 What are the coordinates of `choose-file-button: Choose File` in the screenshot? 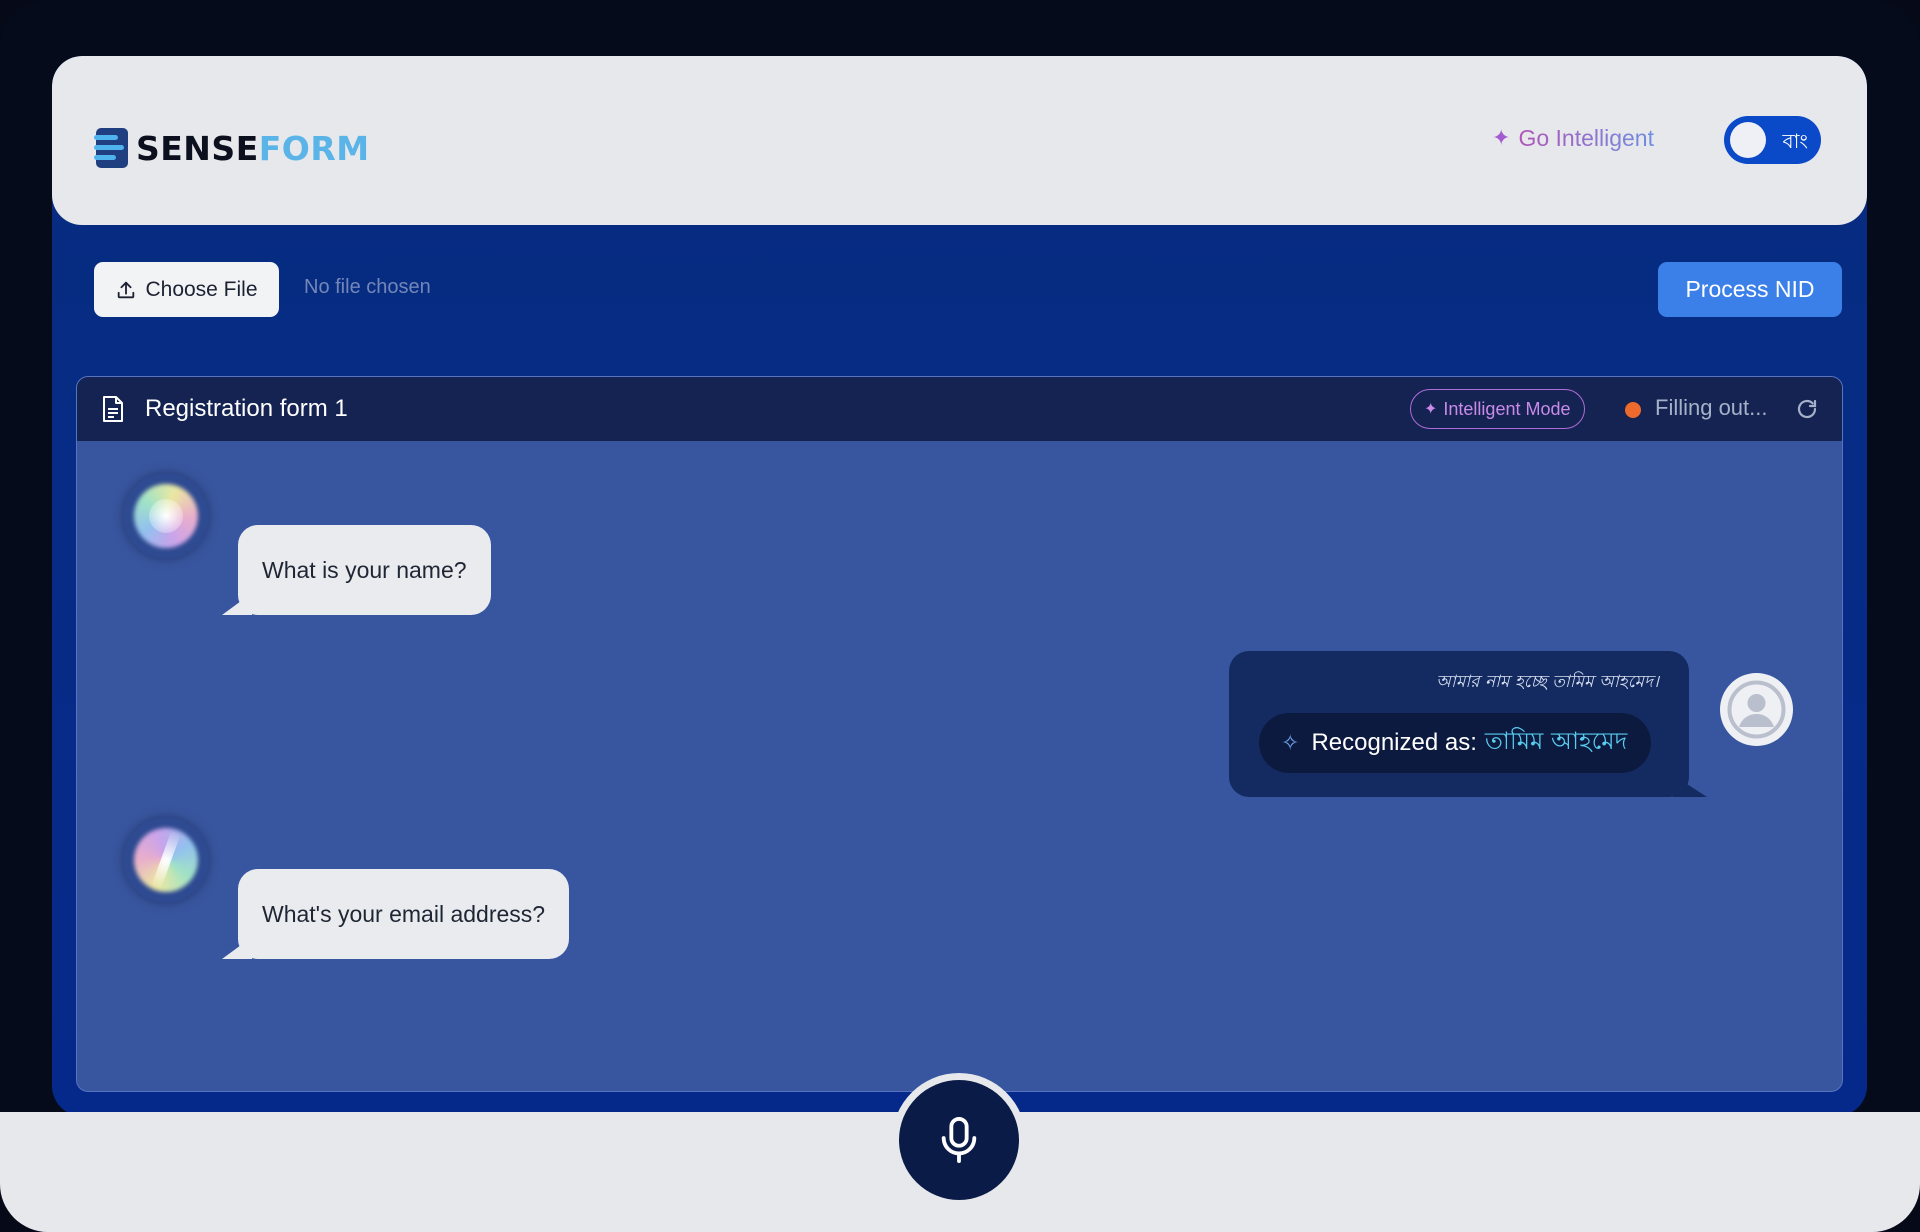 It's located at (186, 289).